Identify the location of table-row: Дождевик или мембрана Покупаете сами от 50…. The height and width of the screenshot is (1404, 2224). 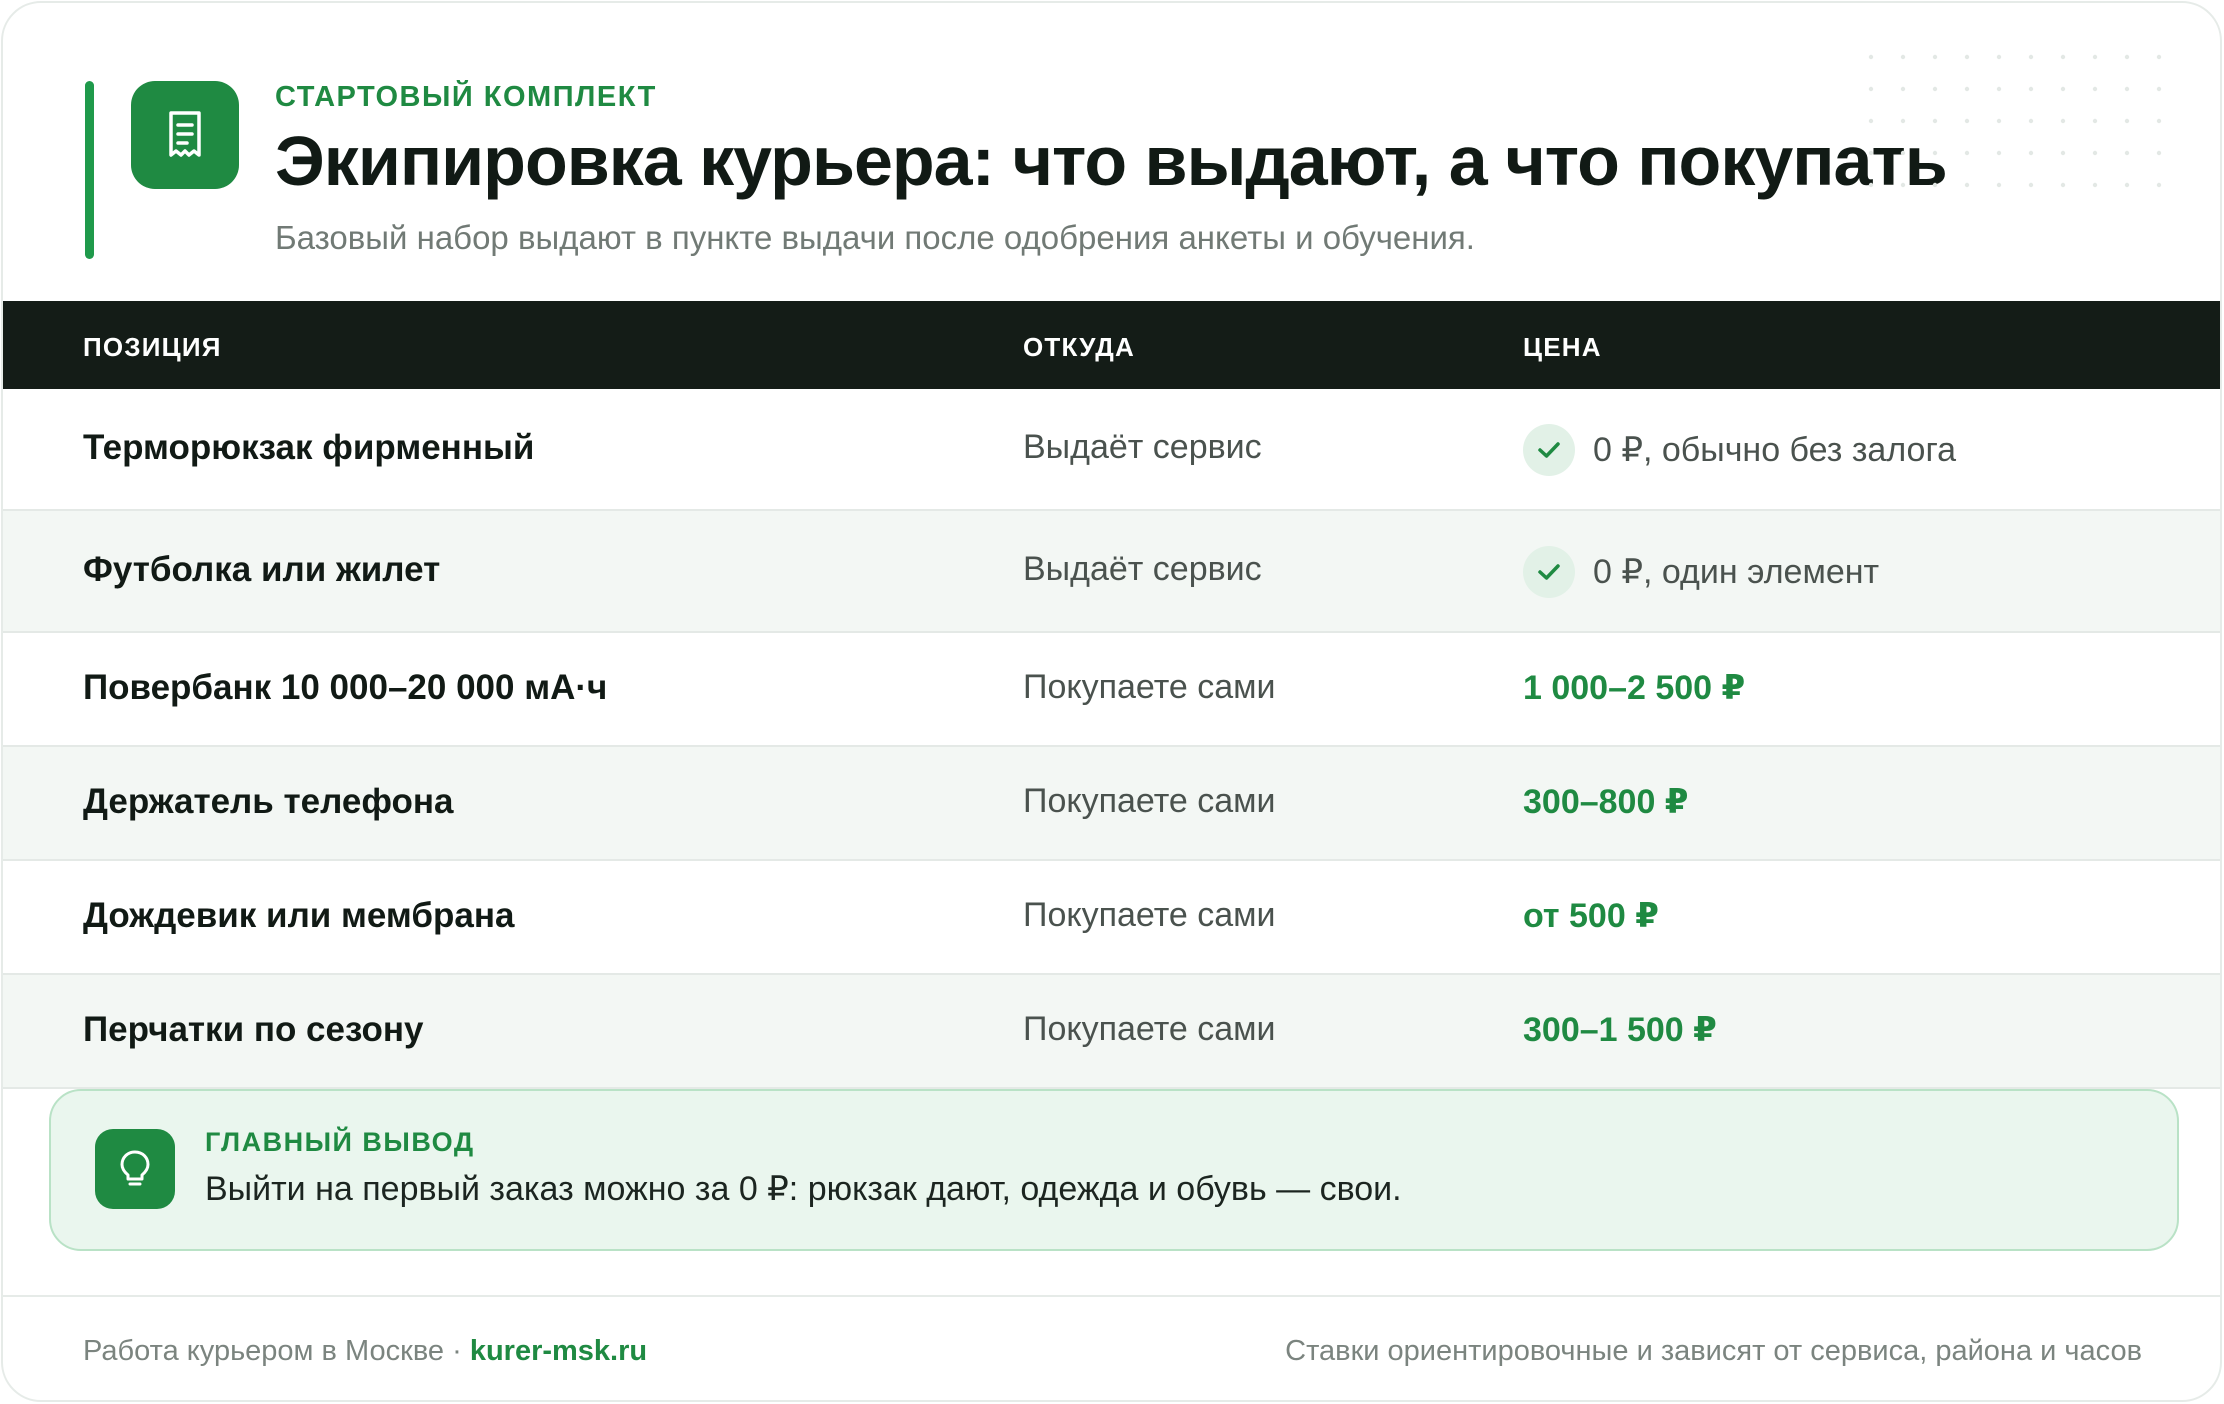
(1111, 918).